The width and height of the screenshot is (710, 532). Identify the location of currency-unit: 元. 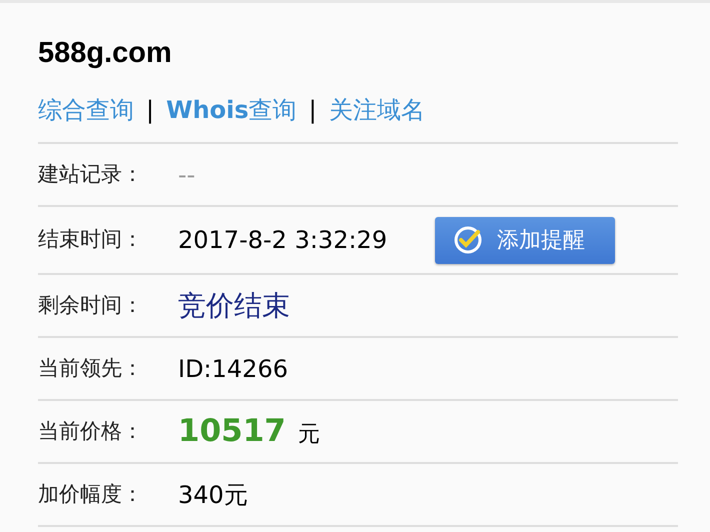
(309, 435).